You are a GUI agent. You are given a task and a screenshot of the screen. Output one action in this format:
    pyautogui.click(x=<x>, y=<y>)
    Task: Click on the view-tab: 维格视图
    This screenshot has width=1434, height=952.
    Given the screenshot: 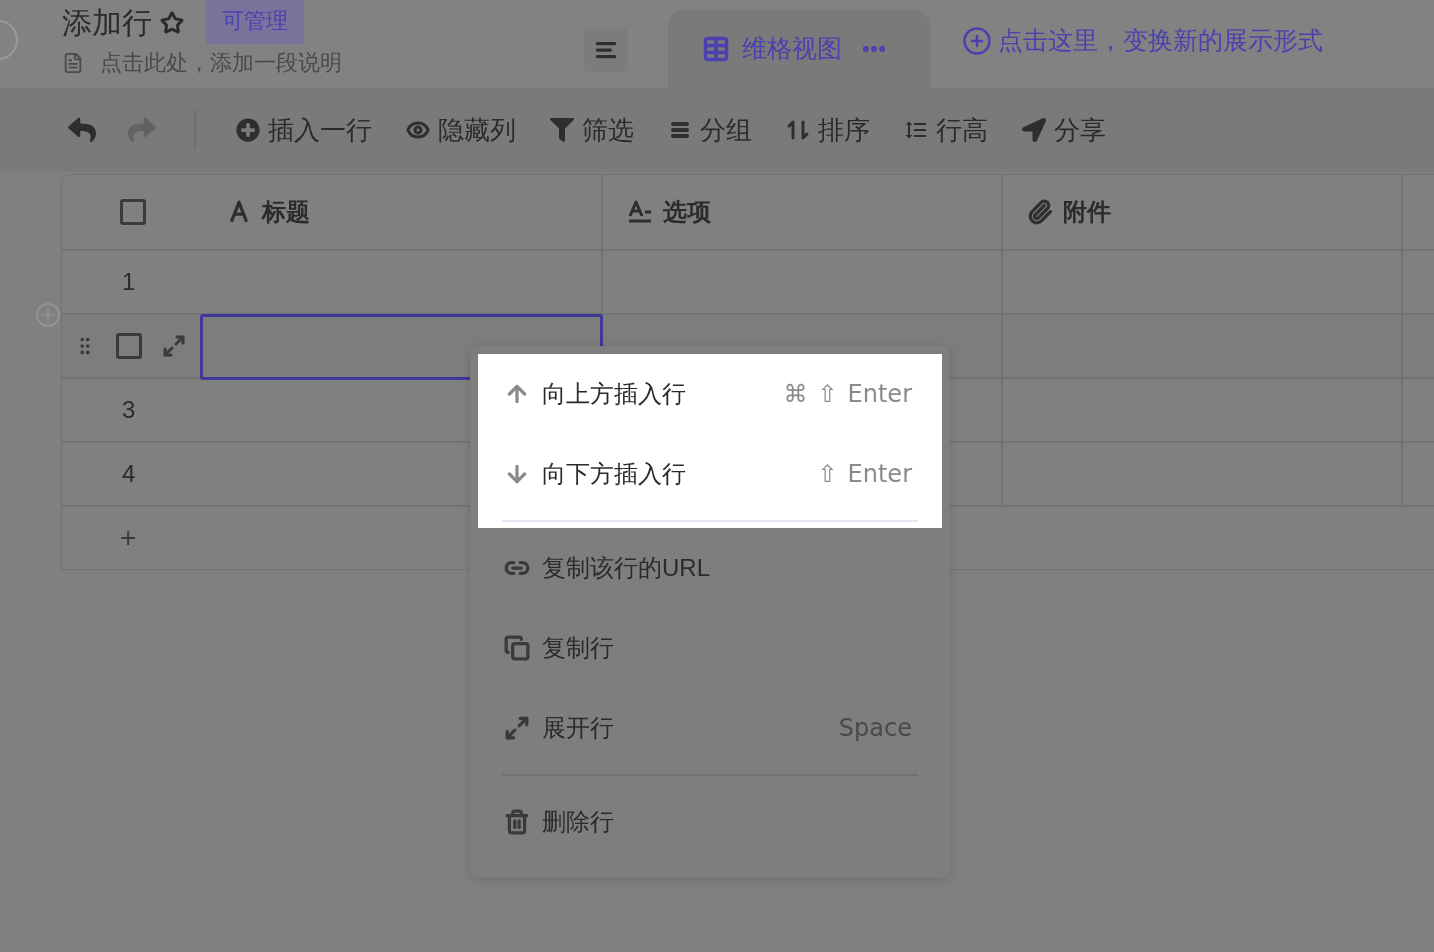 What is the action you would take?
    pyautogui.click(x=799, y=49)
    